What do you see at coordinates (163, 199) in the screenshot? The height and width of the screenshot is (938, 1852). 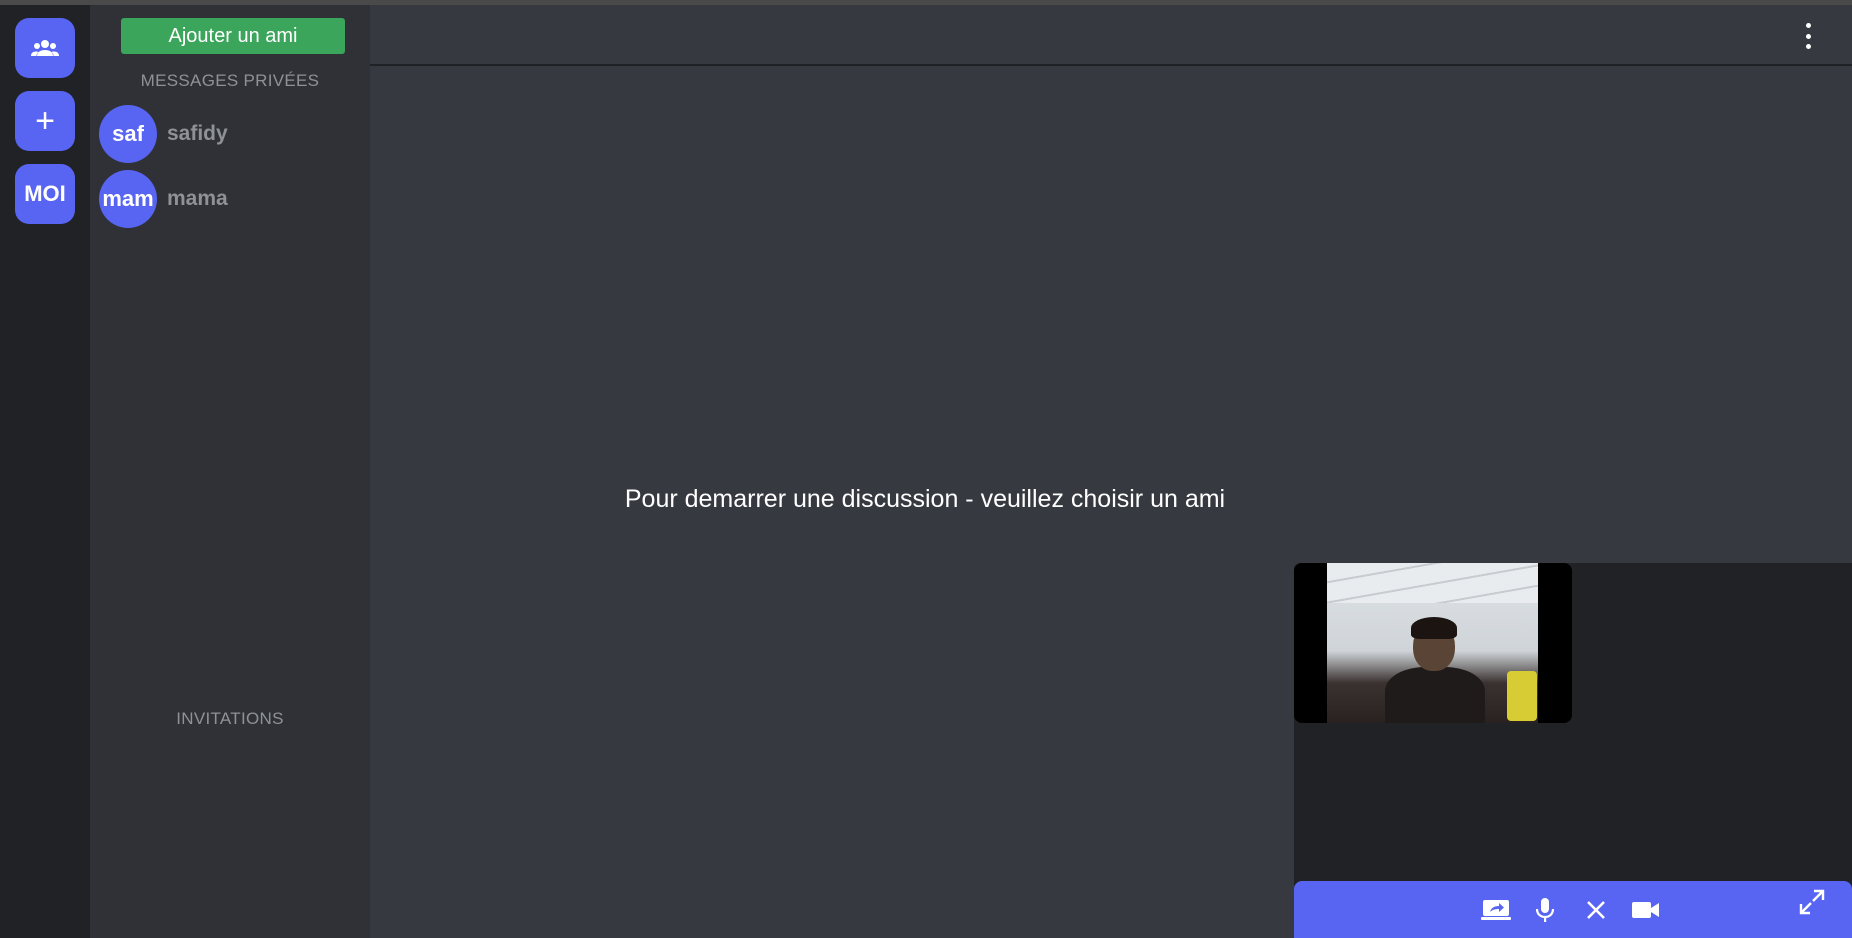 I see `dm-item-mama: mam mama` at bounding box center [163, 199].